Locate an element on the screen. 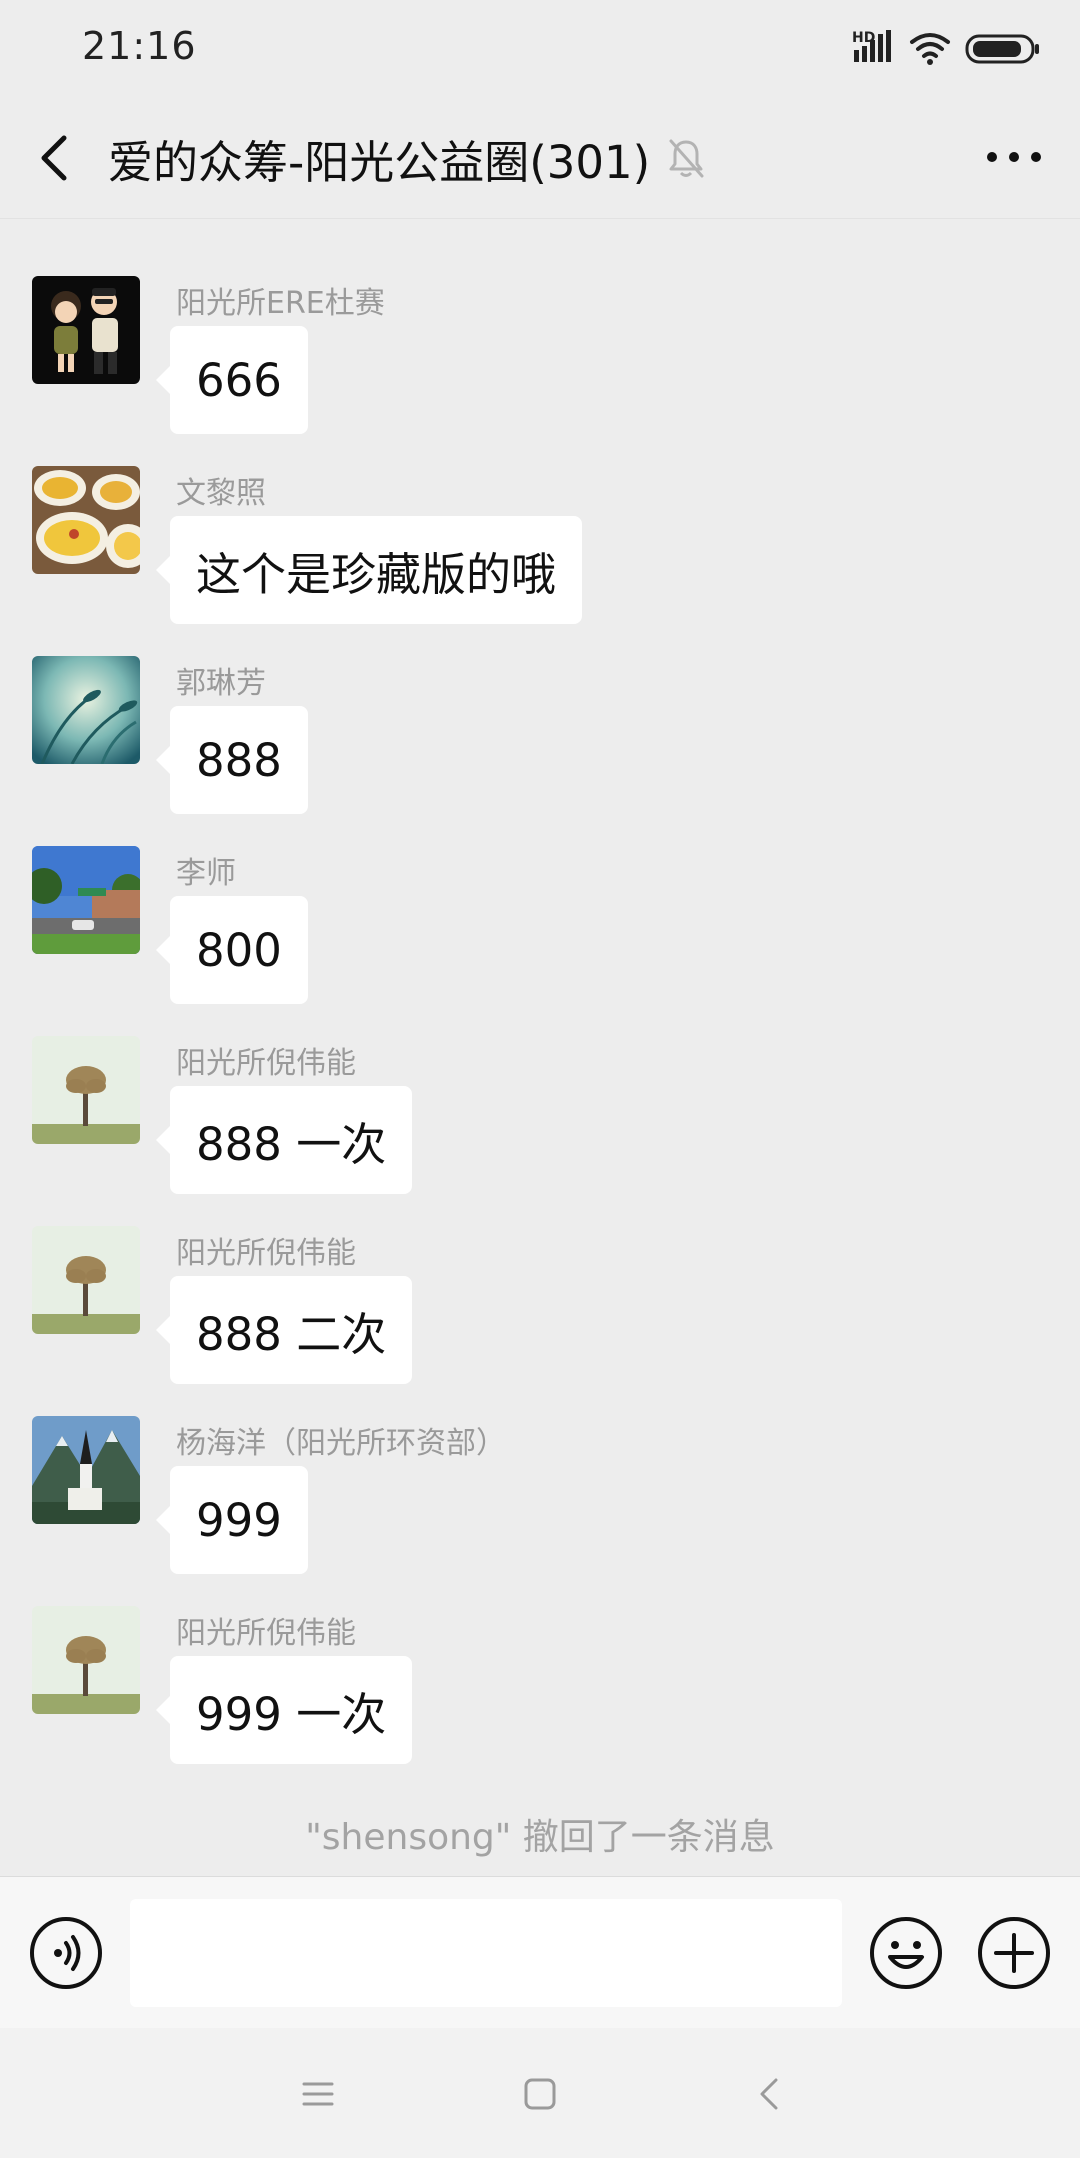 This screenshot has width=1080, height=2158. muted-indicator is located at coordinates (686, 158).